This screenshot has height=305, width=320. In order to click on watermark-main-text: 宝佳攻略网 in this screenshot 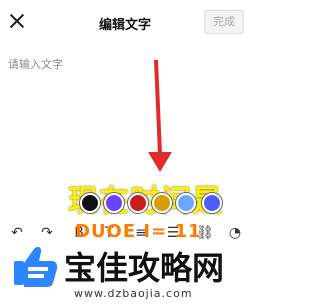, I will do `click(144, 268)`.